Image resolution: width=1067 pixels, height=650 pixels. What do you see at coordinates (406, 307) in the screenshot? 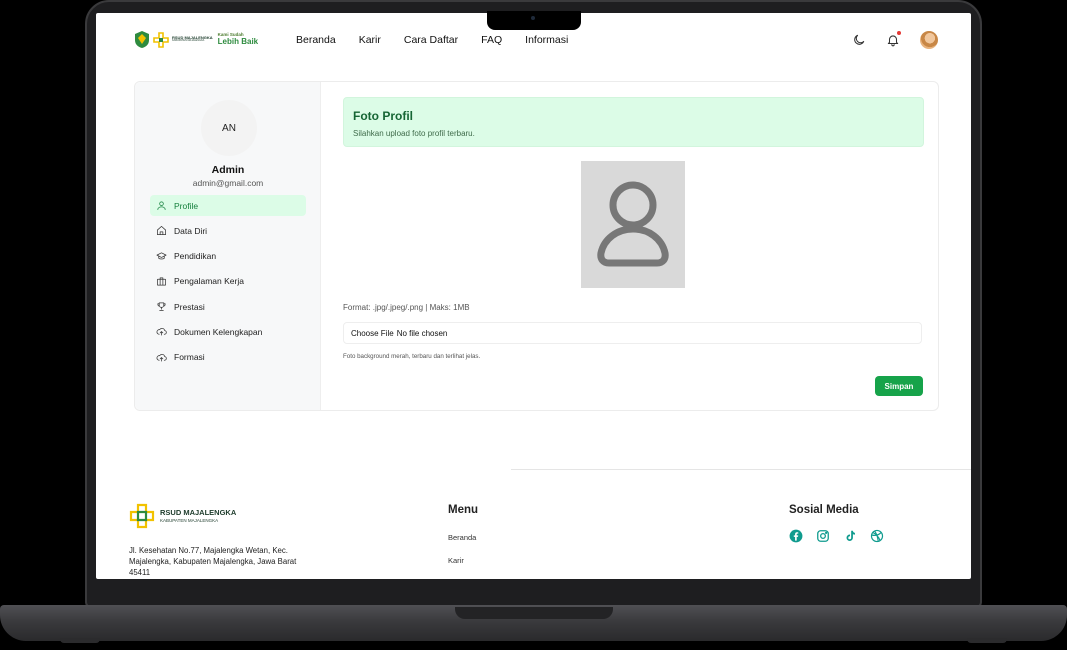
I see `format-info: Format: .jpg/.jpeg/.png | Maks: 1MB` at bounding box center [406, 307].